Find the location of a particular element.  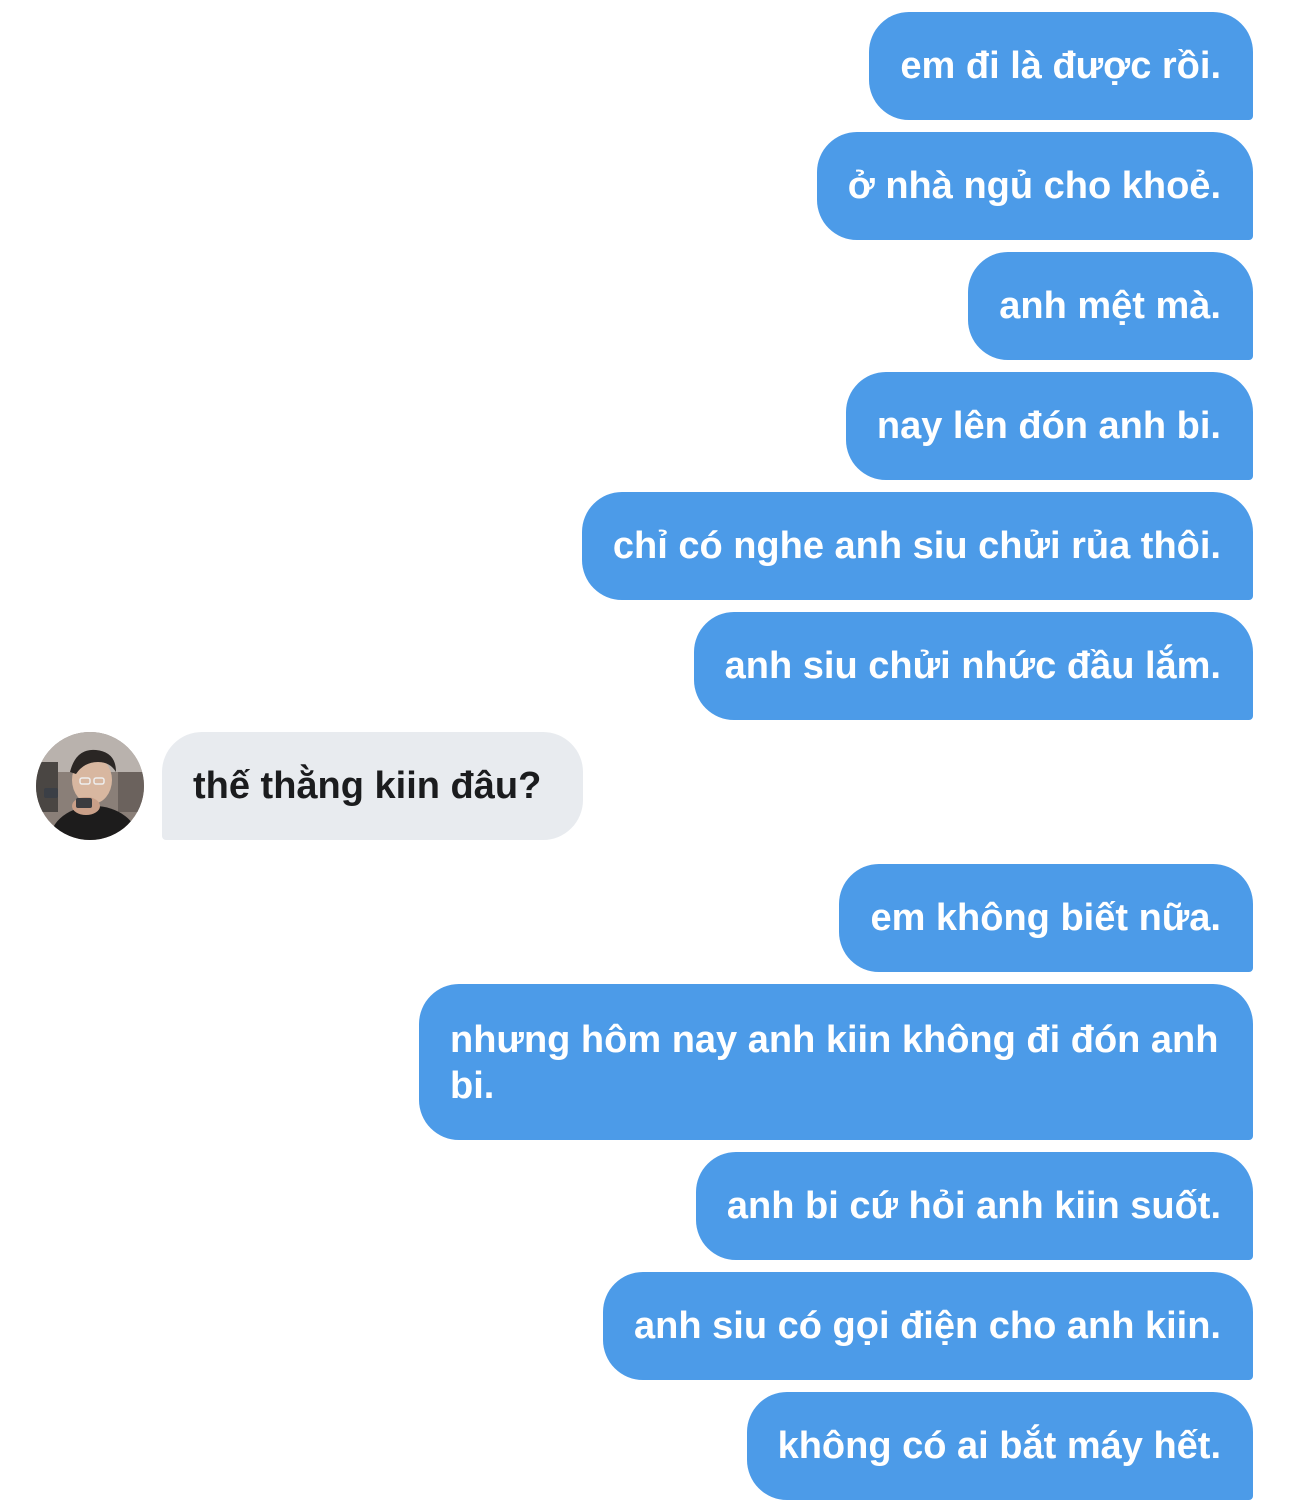

sent-message-bubble: anh siu có gọi điện cho anh kiin. is located at coordinates (928, 1326).